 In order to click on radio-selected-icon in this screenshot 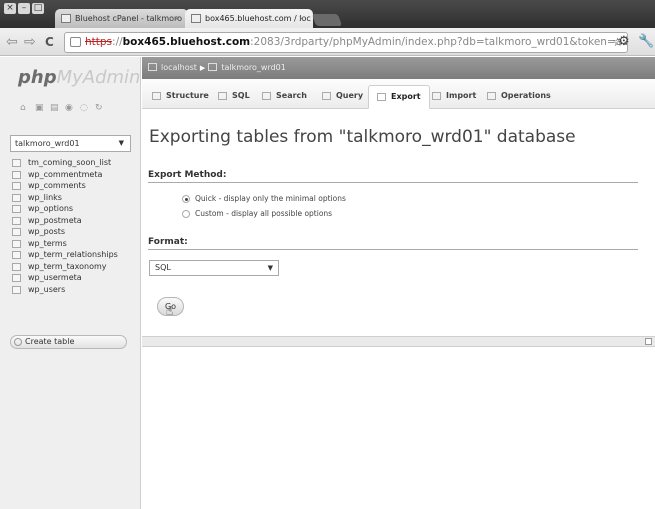, I will do `click(186, 199)`.